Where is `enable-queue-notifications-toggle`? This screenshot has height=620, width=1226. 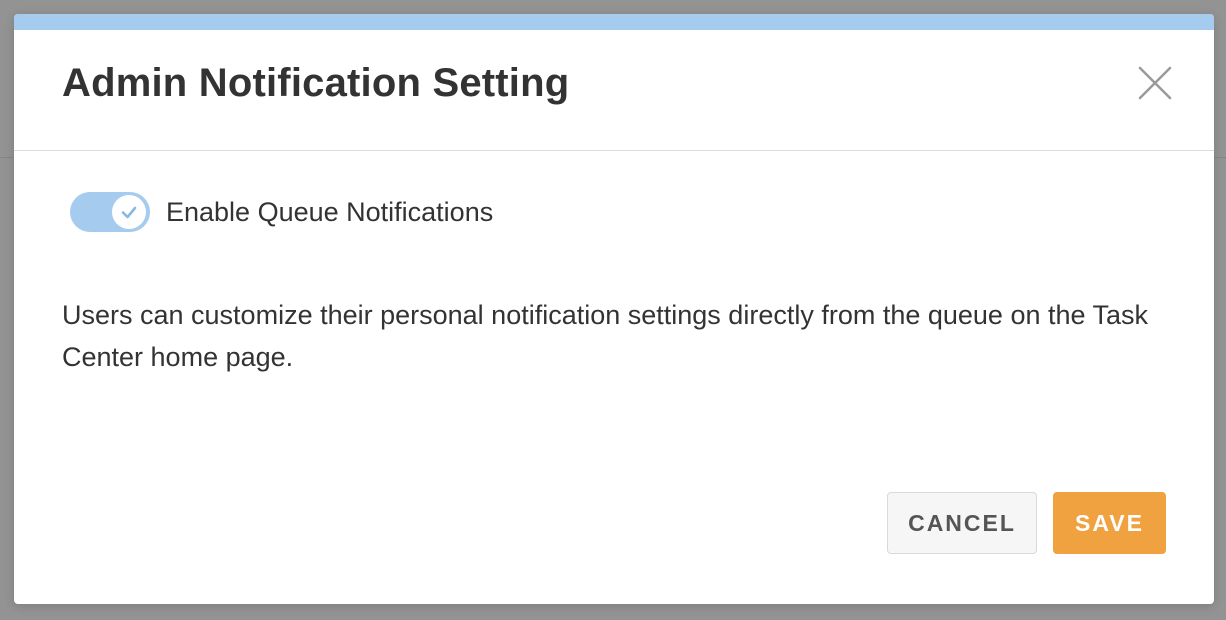 enable-queue-notifications-toggle is located at coordinates (110, 212).